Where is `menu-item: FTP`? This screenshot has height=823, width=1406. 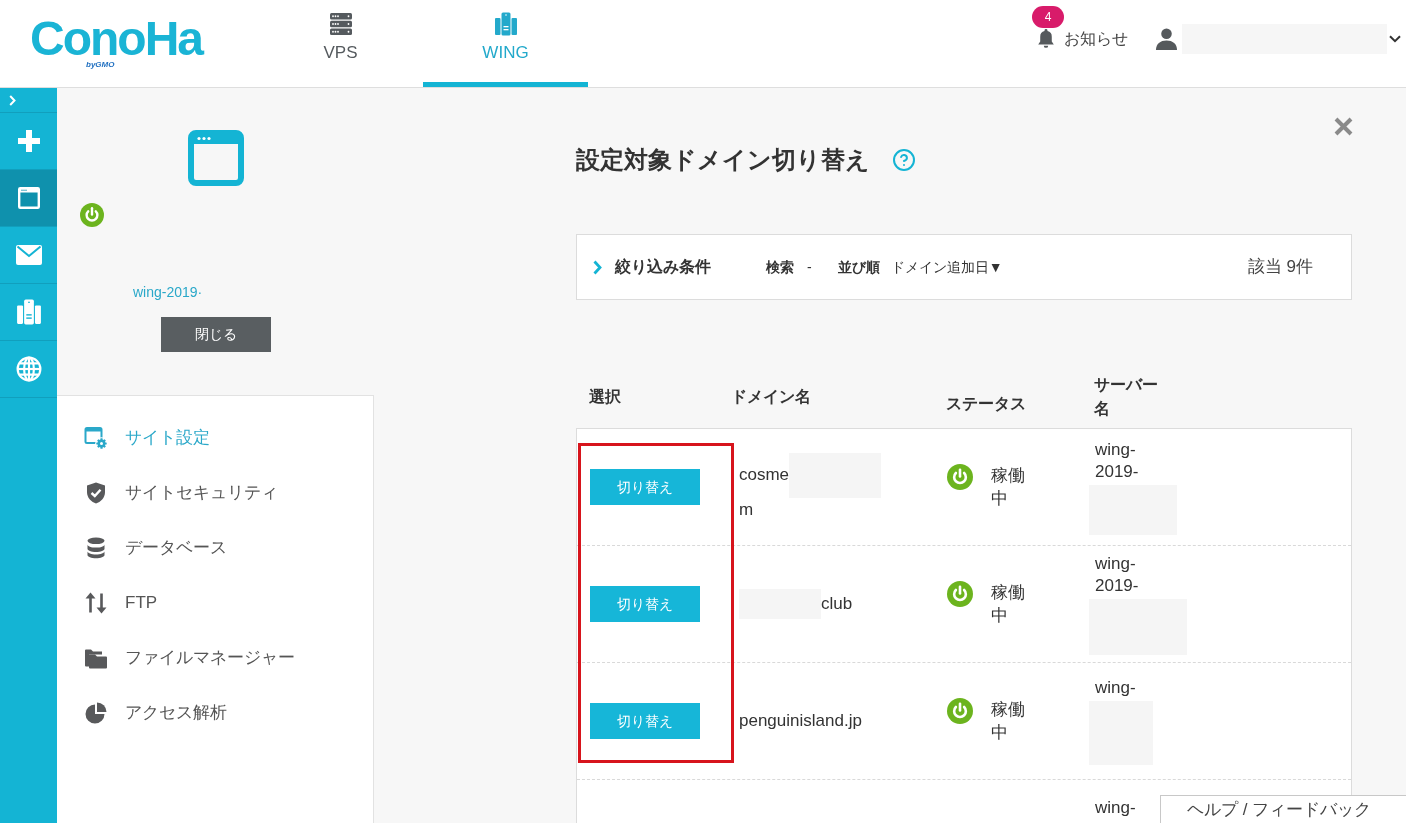
menu-item: FTP is located at coordinates (121, 602).